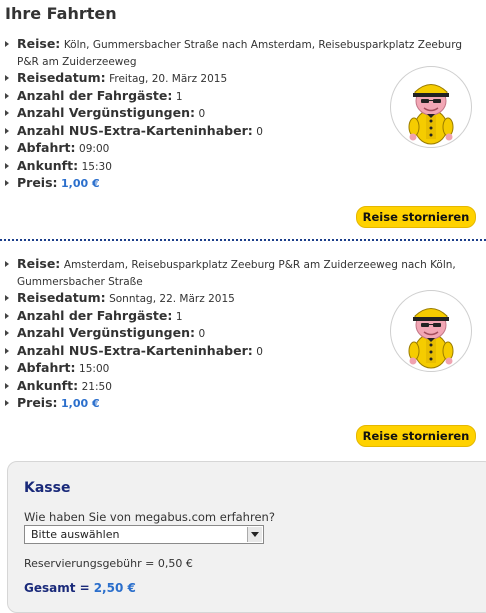  What do you see at coordinates (114, 588) in the screenshot?
I see `total-amount: 2,50 €` at bounding box center [114, 588].